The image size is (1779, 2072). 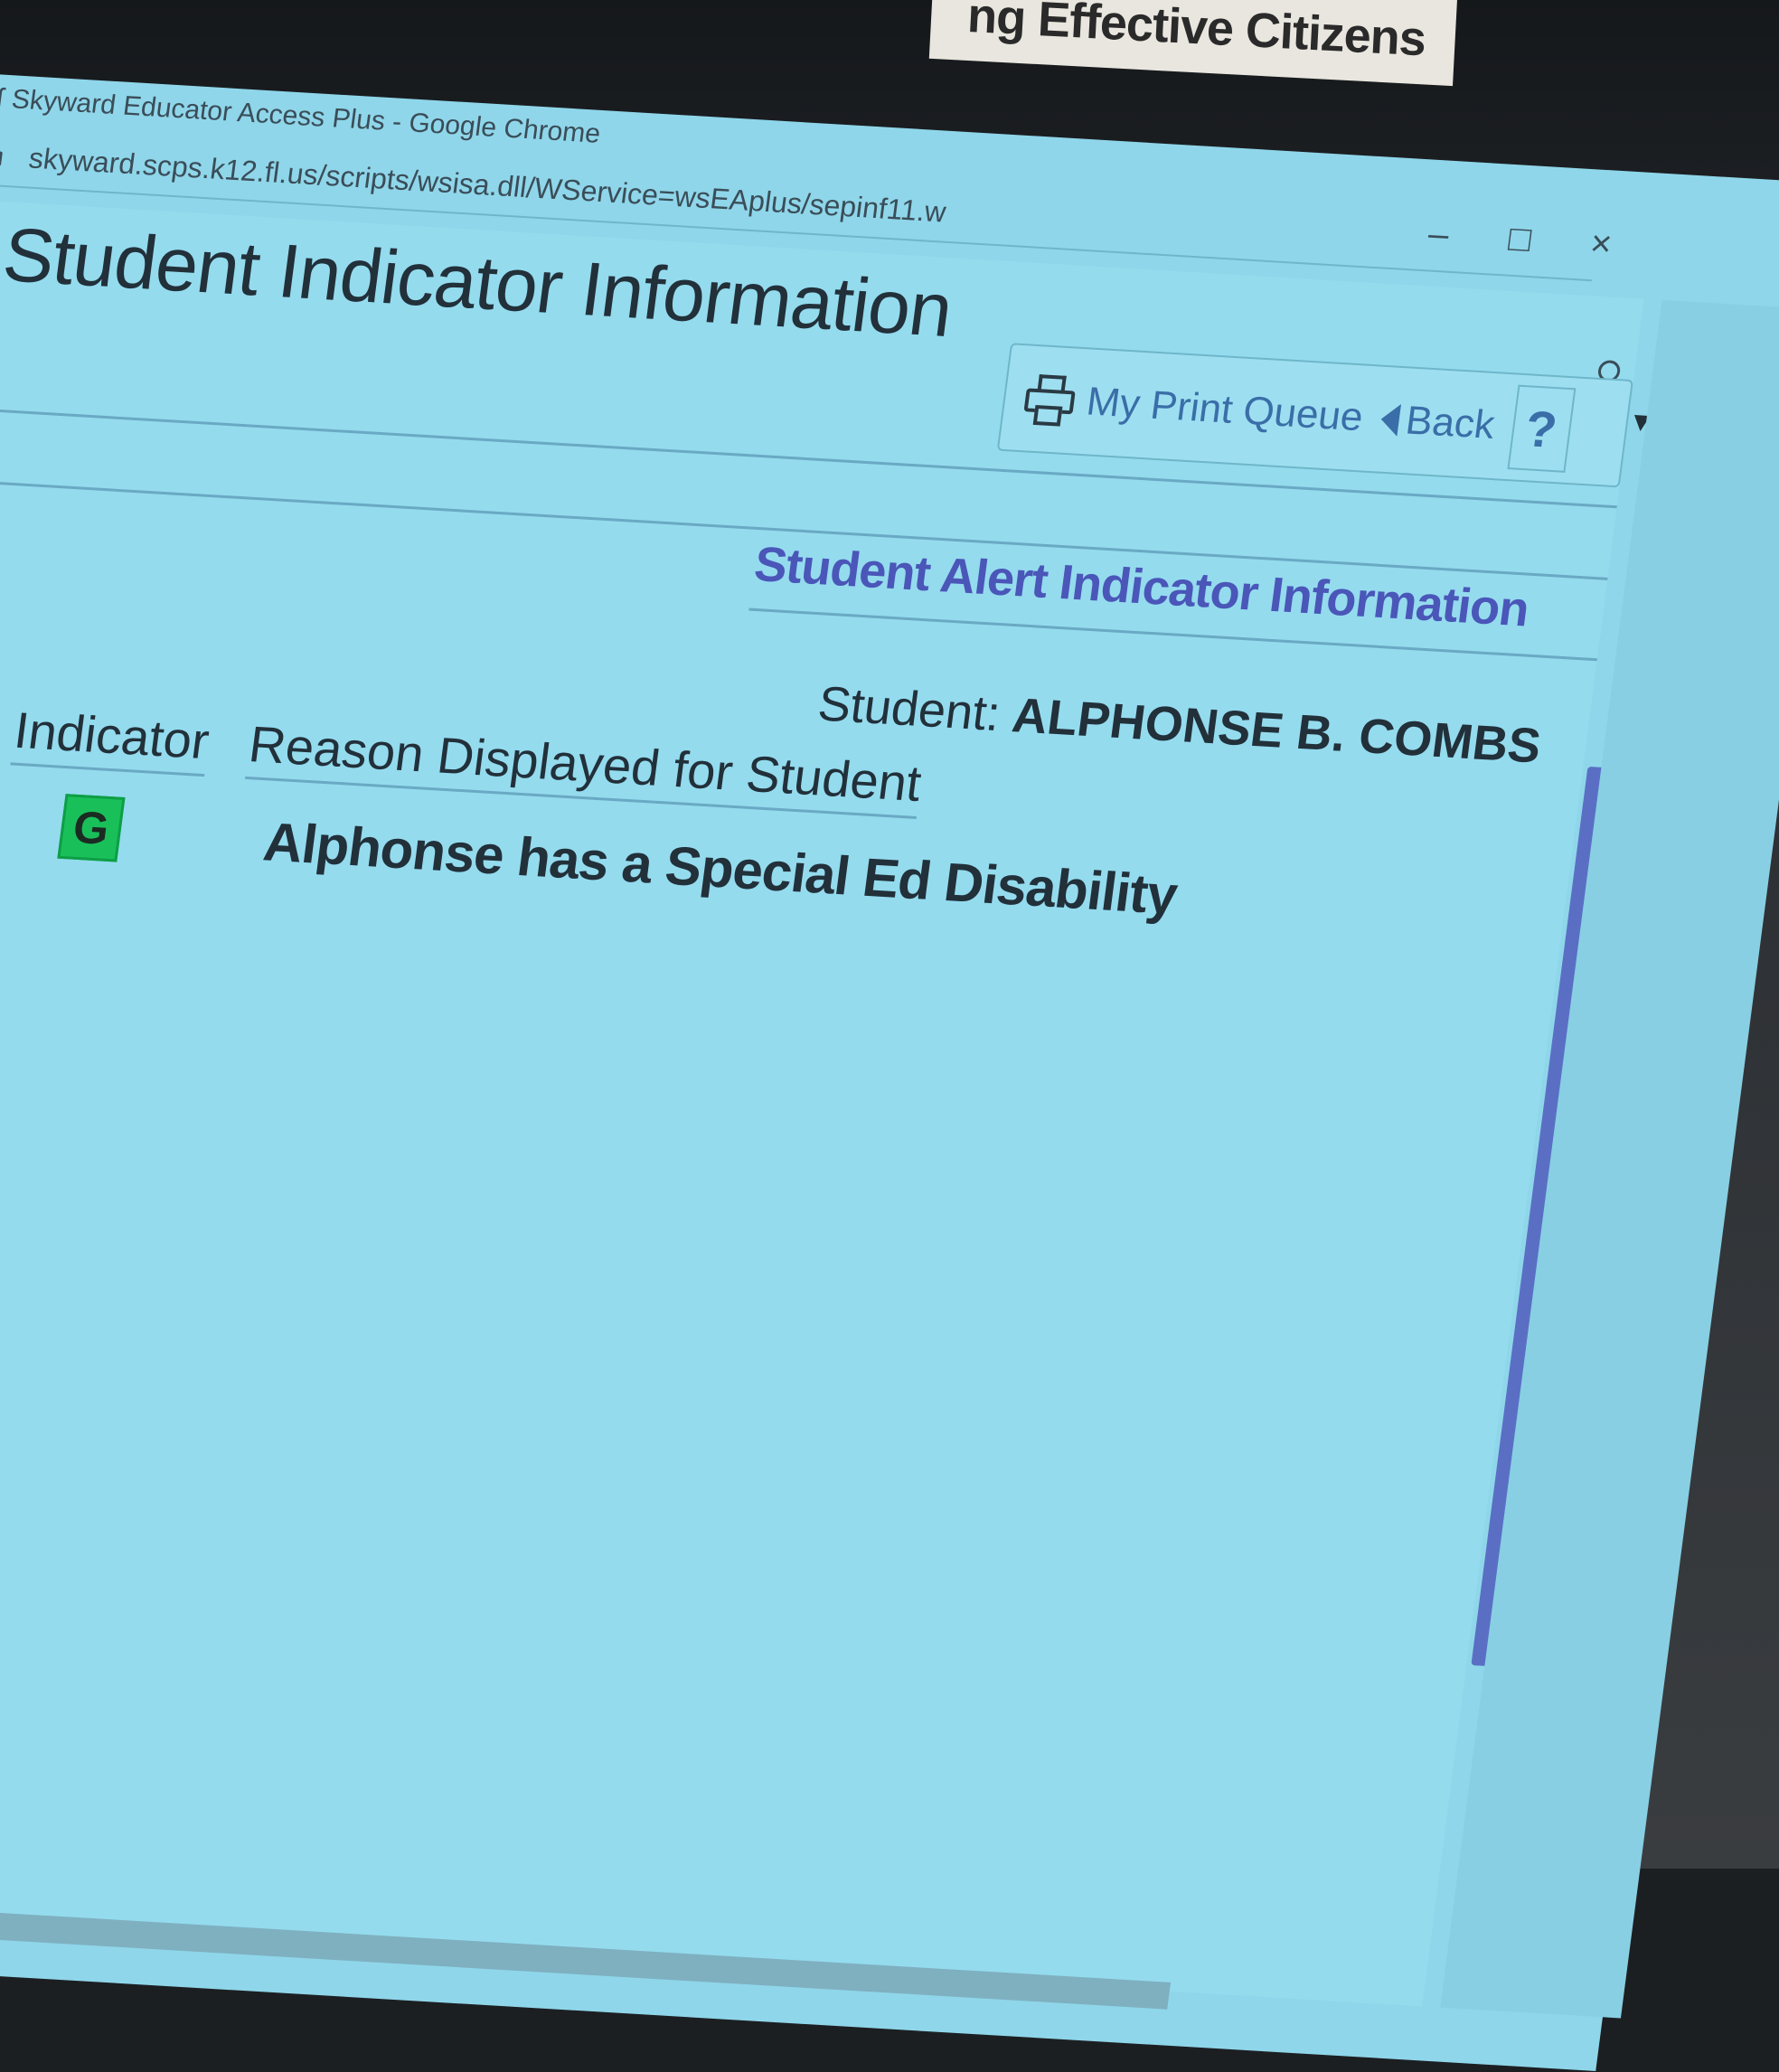 I want to click on printer-icon, so click(x=1050, y=399).